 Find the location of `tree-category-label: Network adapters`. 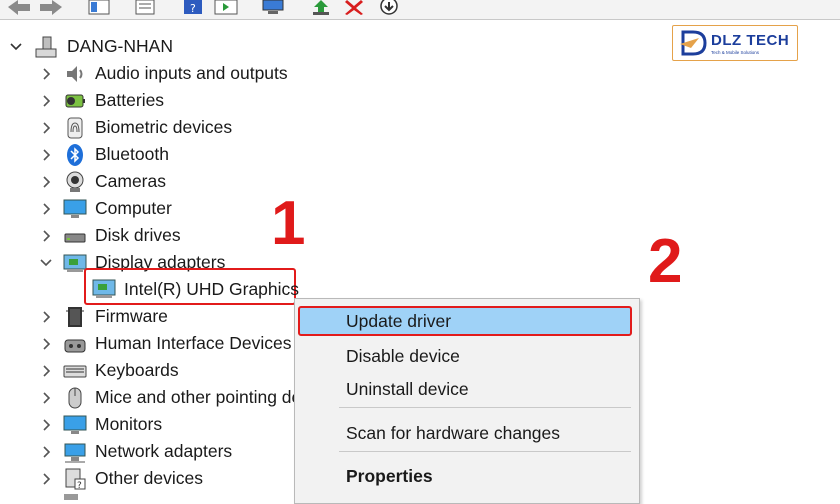

tree-category-label: Network adapters is located at coordinates (164, 451).